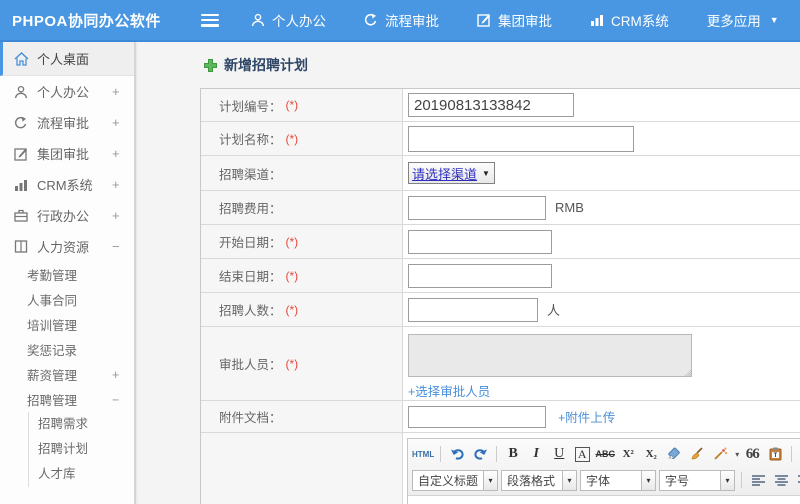  Describe the element at coordinates (491, 105) in the screenshot. I see `plan-number-input` at that location.